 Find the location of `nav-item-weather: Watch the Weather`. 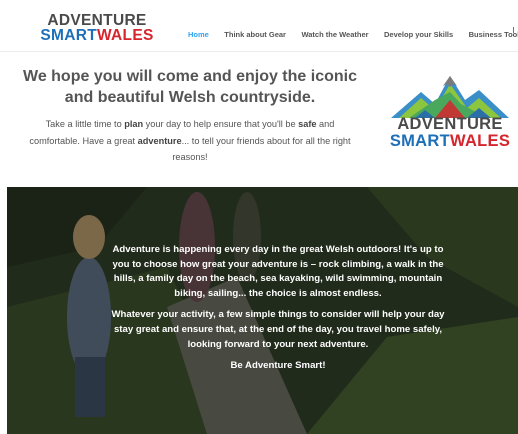

nav-item-weather: Watch the Weather is located at coordinates (334, 35).